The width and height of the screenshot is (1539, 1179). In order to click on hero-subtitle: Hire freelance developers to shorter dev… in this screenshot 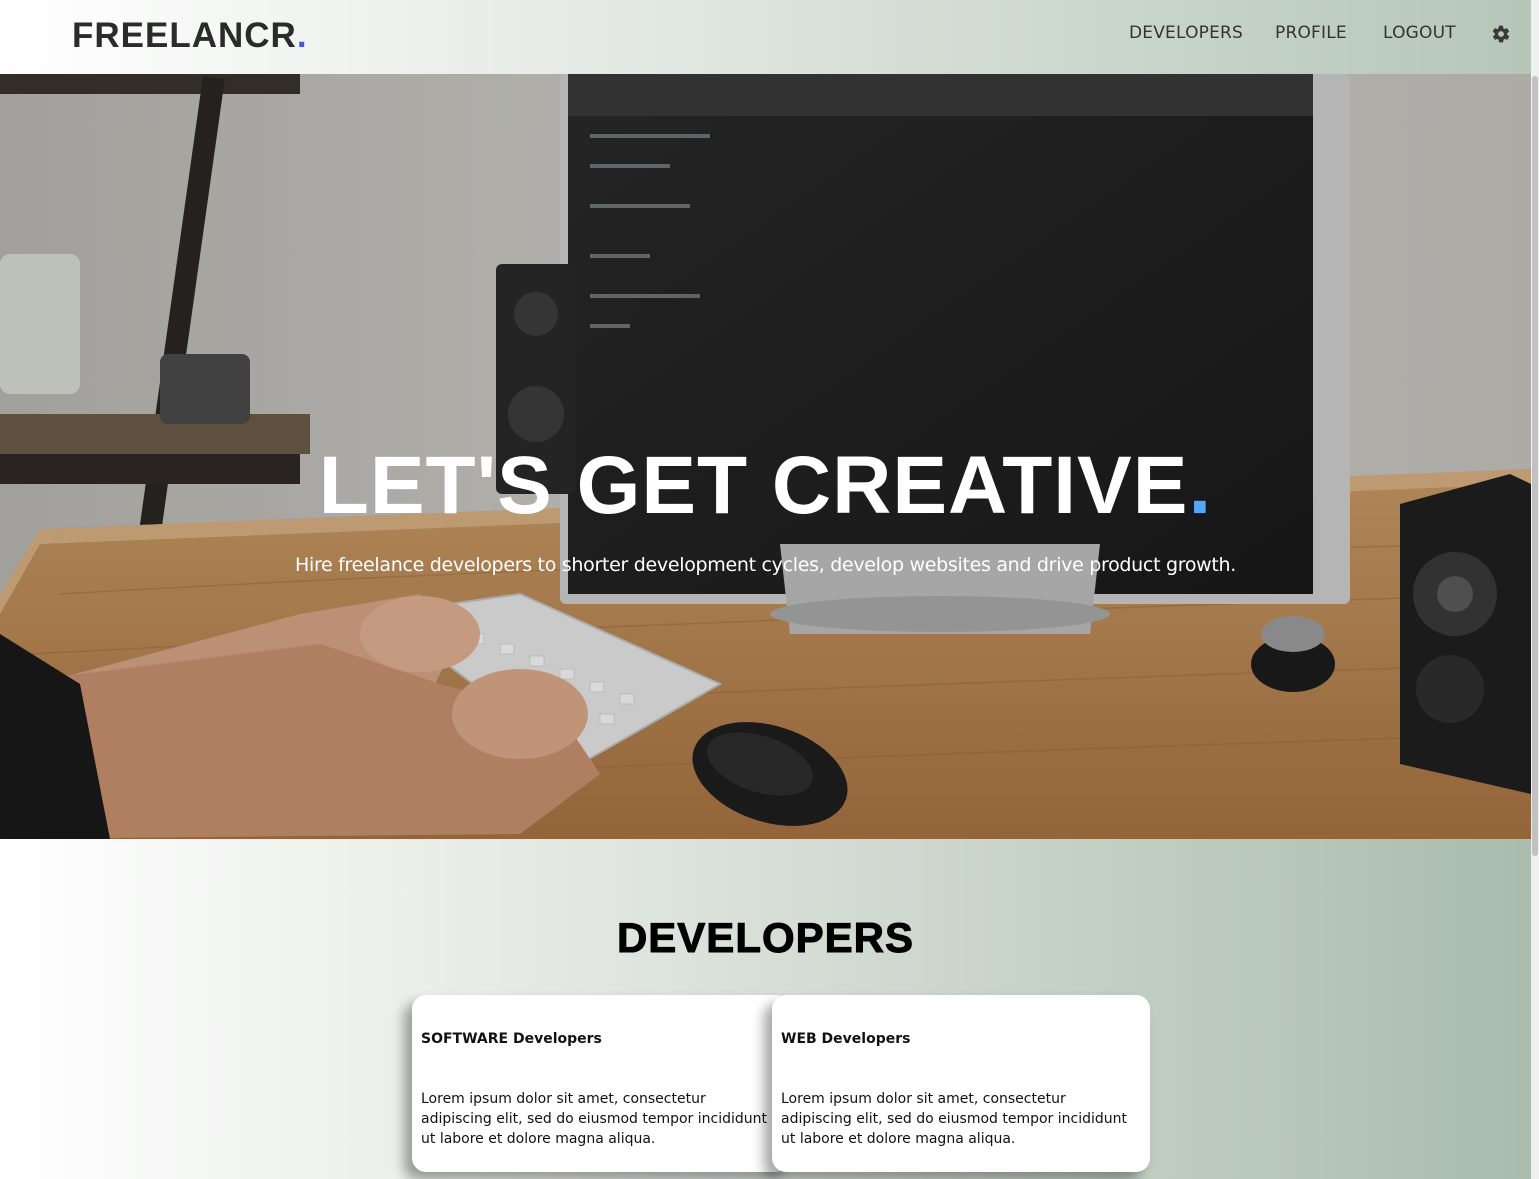, I will do `click(765, 565)`.